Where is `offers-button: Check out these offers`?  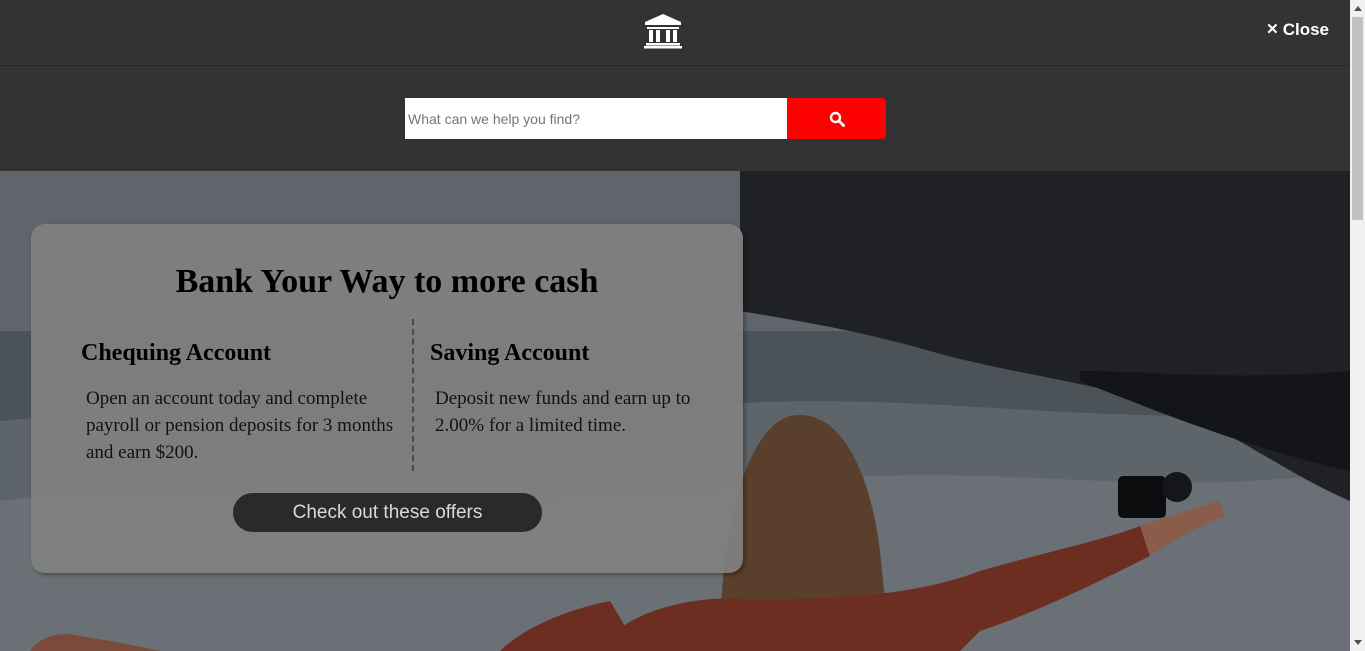 offers-button: Check out these offers is located at coordinates (387, 512).